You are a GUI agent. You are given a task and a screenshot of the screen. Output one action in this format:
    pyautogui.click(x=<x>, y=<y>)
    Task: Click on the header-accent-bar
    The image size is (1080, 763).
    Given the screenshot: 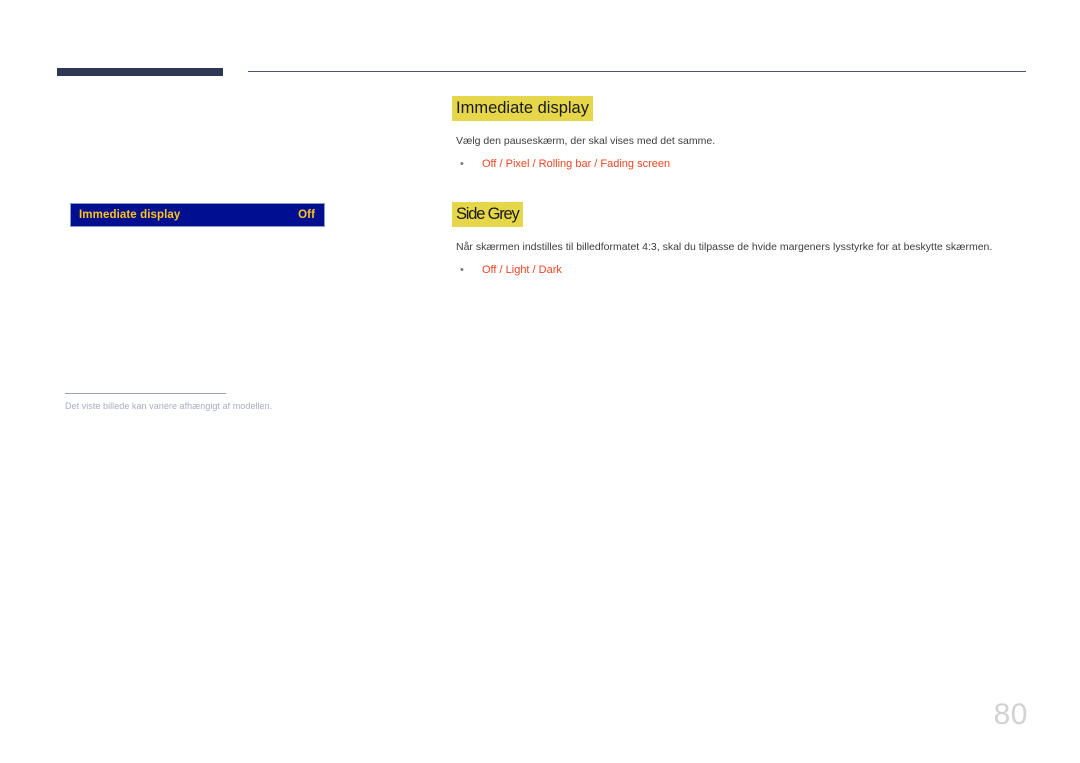 What is the action you would take?
    pyautogui.click(x=140, y=72)
    